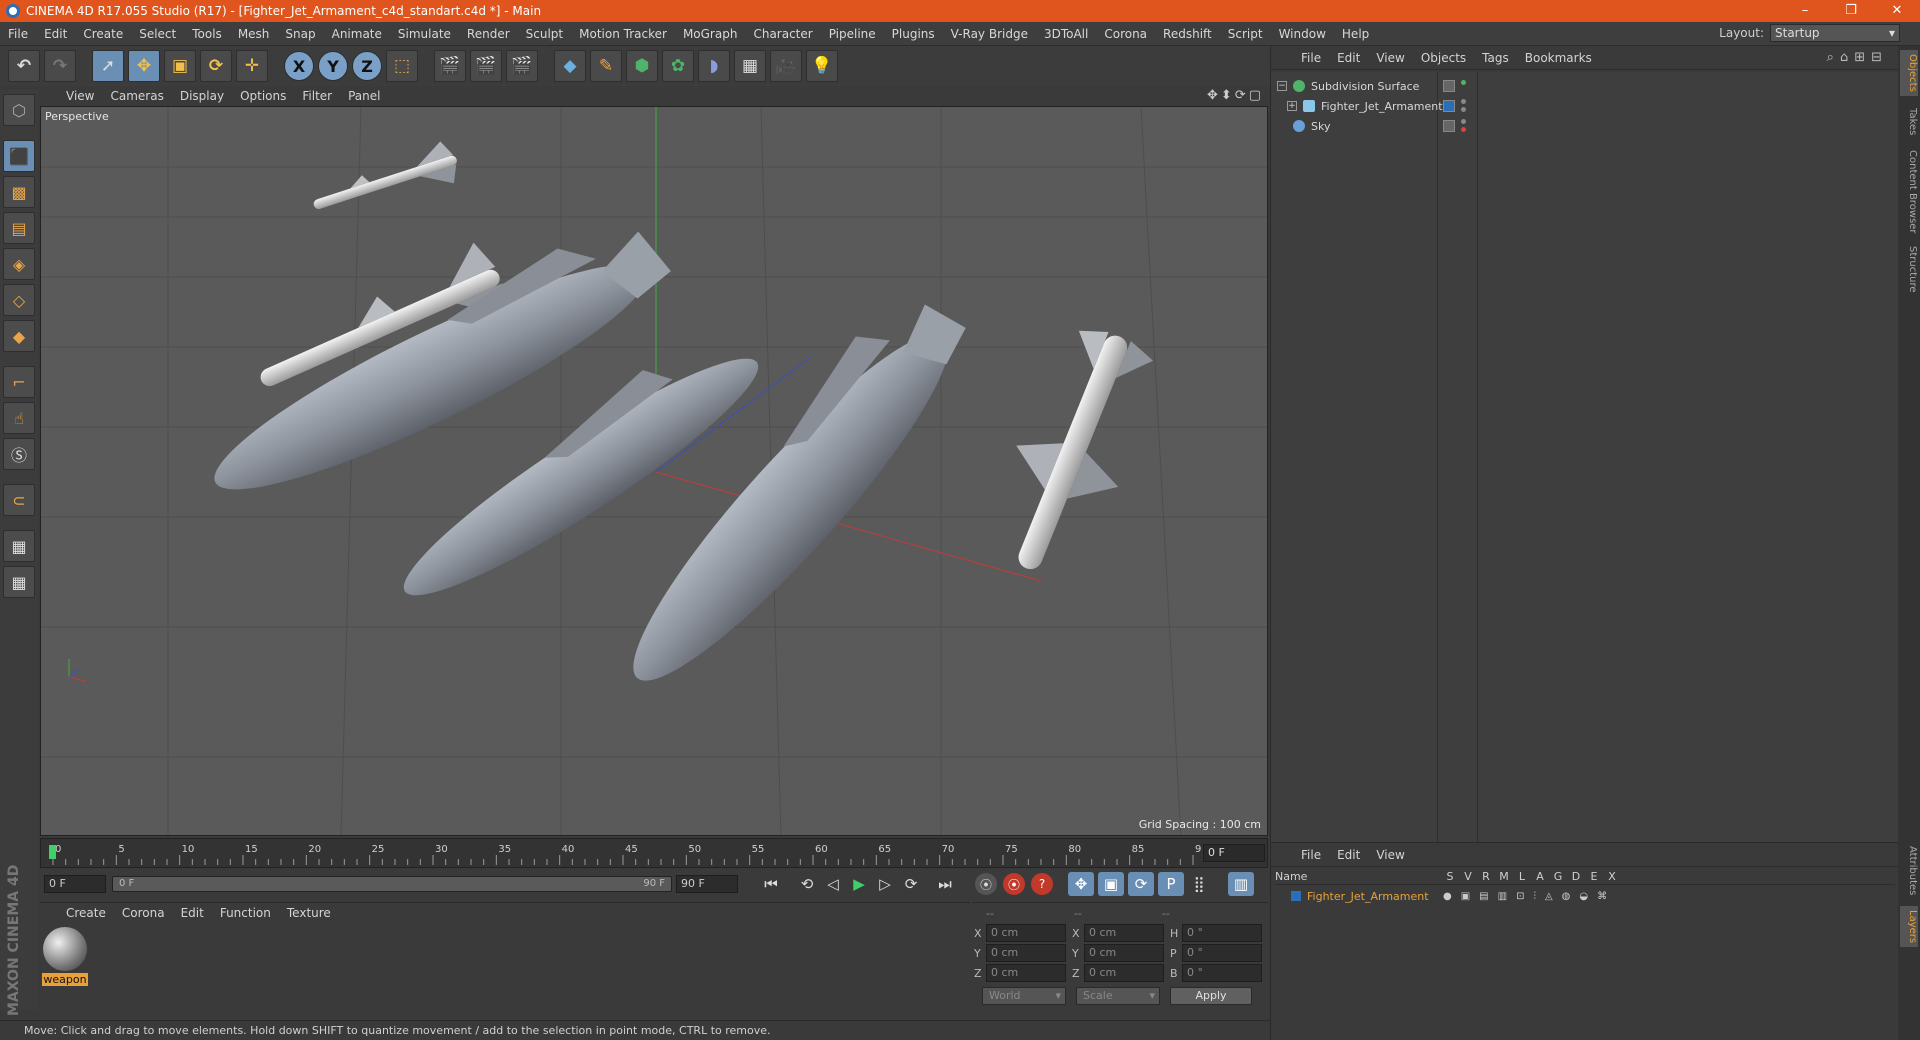 The width and height of the screenshot is (1920, 1040). What do you see at coordinates (1540, 876) in the screenshot?
I see `animation-column: A` at bounding box center [1540, 876].